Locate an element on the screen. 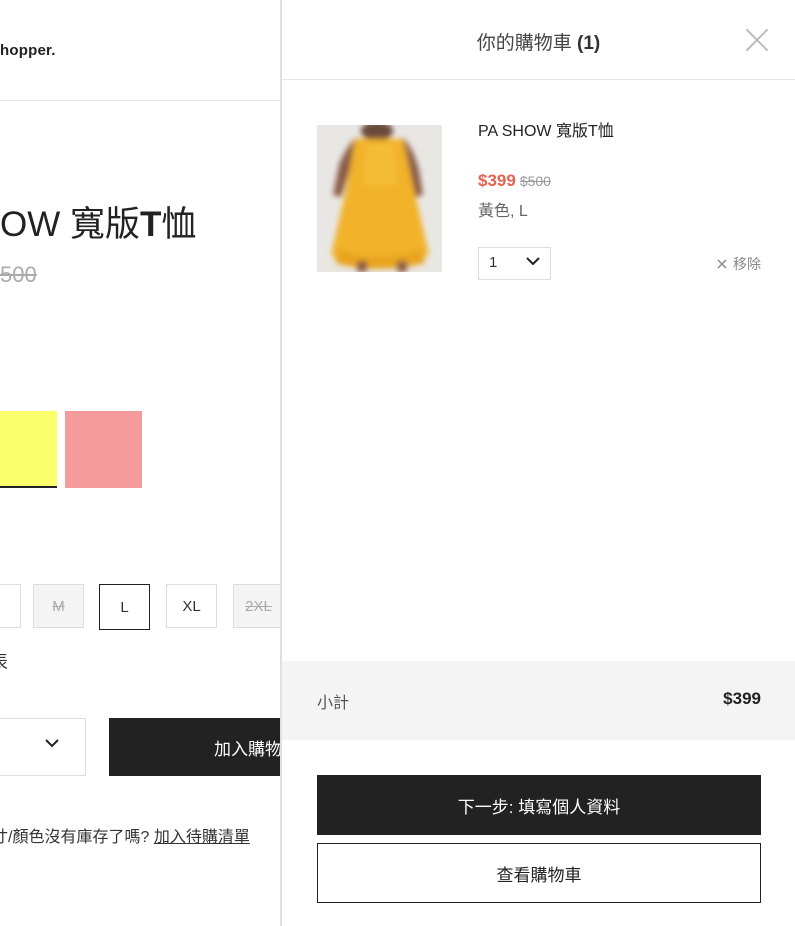 The image size is (795, 926). product-title: OW 寬版T恤 is located at coordinates (98, 224).